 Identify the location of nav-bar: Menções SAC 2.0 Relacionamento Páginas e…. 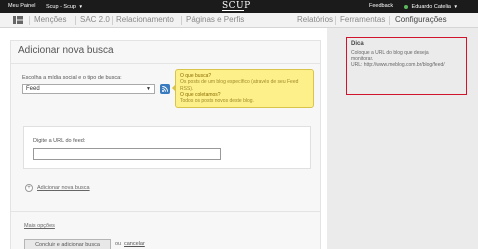
(239, 20).